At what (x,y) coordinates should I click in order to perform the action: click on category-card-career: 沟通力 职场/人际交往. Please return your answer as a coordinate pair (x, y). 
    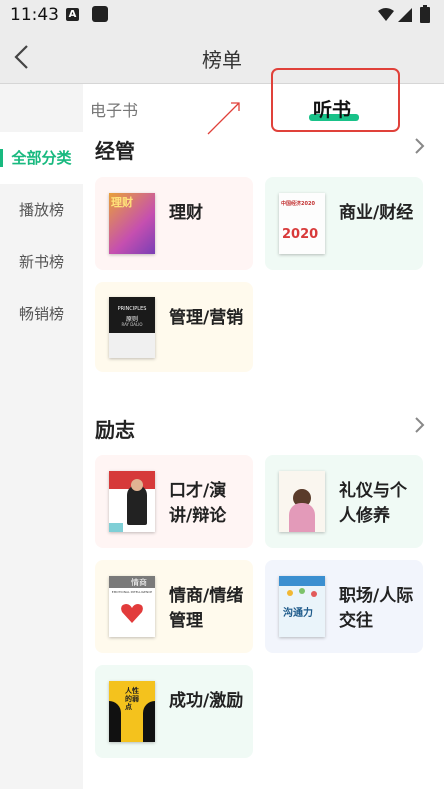
    Looking at the image, I should click on (344, 606).